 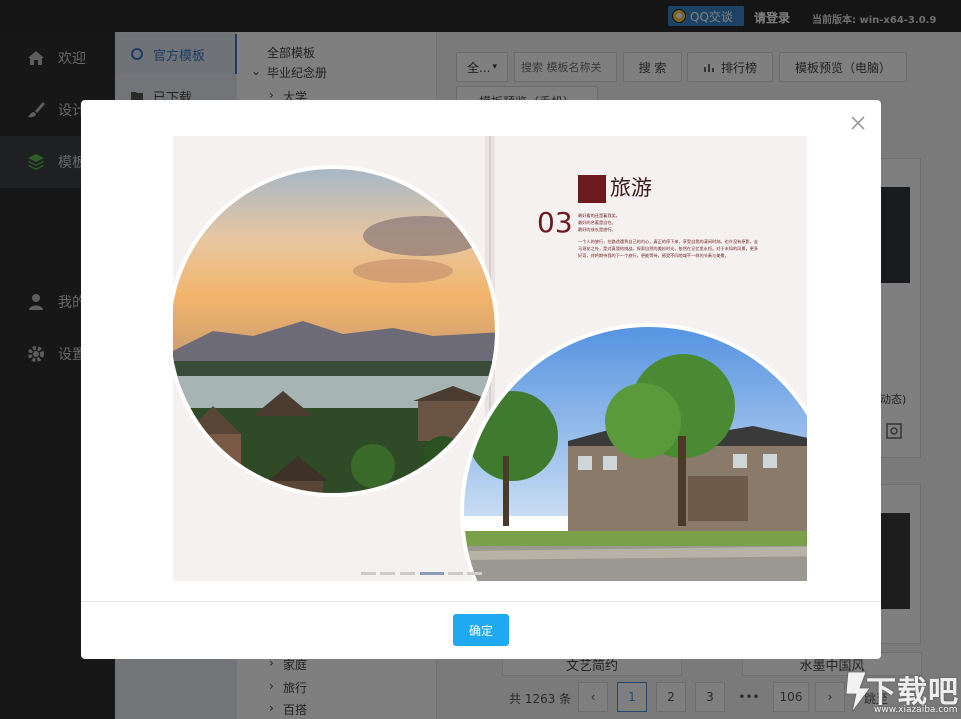 I want to click on album-body-line: 好奇，终将期待我的下一个旅行，更能等待，感受不同地域不一样的节奏与美景。, so click(x=653, y=255).